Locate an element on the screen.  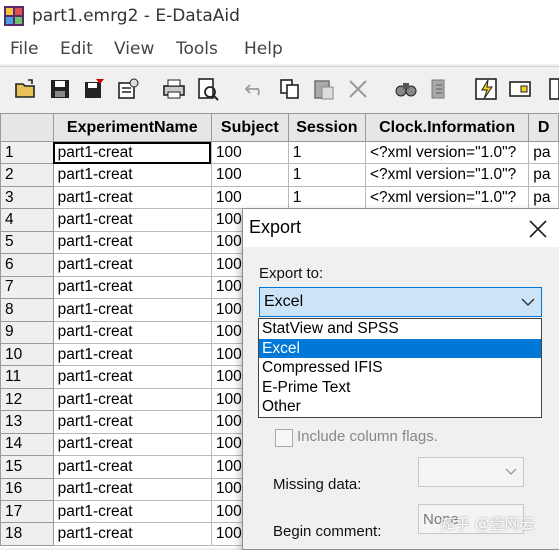
more-icon is located at coordinates (553, 89).